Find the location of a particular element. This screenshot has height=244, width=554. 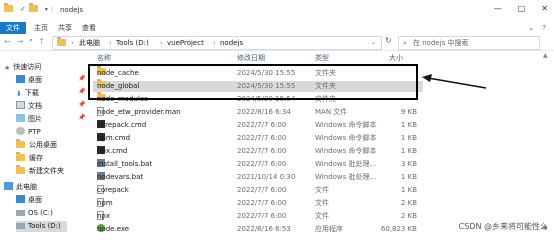

table-row: node.exe 2022/8/16 6:53 应用程序 60,823 KB is located at coordinates (258, 229).